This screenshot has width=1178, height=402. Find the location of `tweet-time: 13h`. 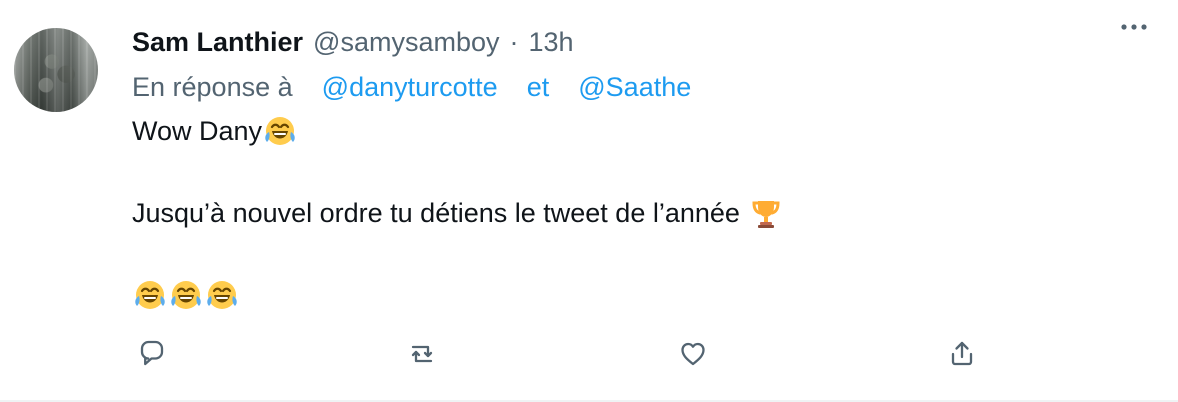

tweet-time: 13h is located at coordinates (551, 42).